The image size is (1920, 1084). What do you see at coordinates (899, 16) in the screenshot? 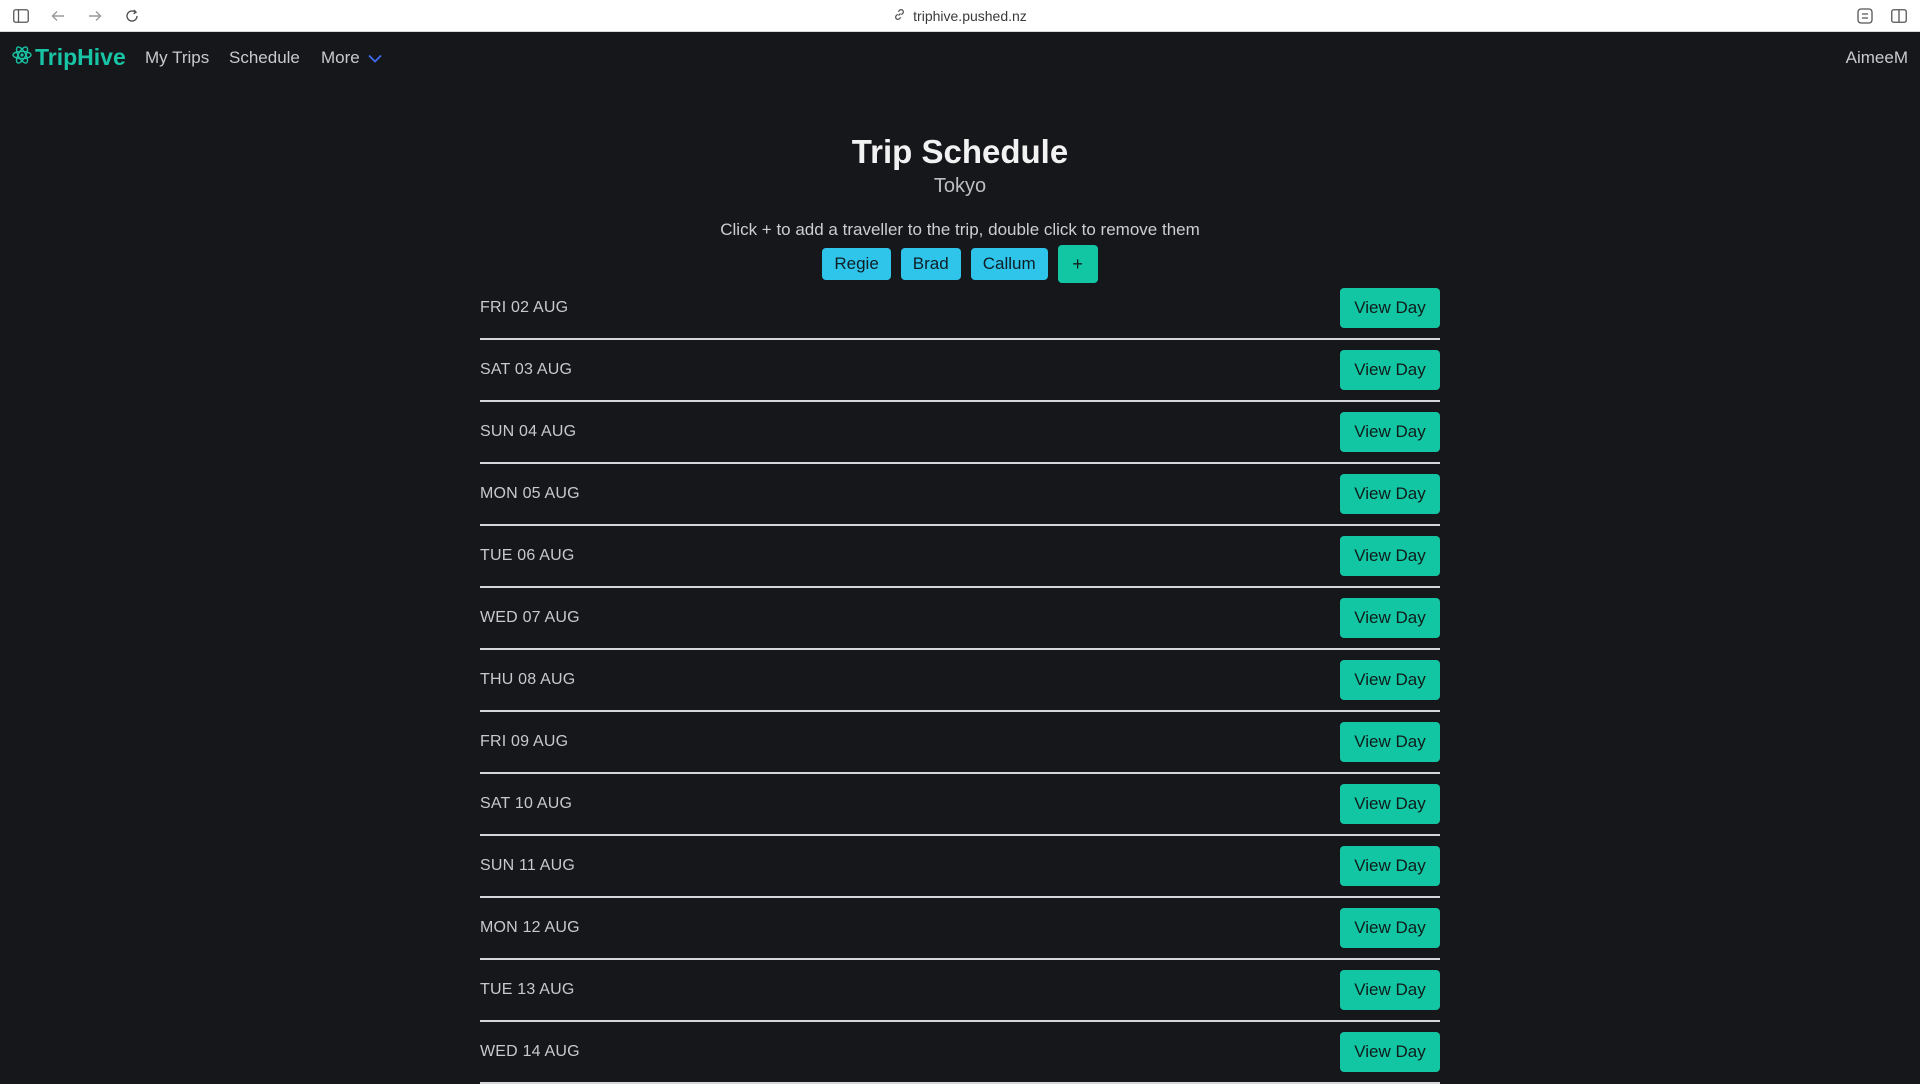
I see `link-icon` at bounding box center [899, 16].